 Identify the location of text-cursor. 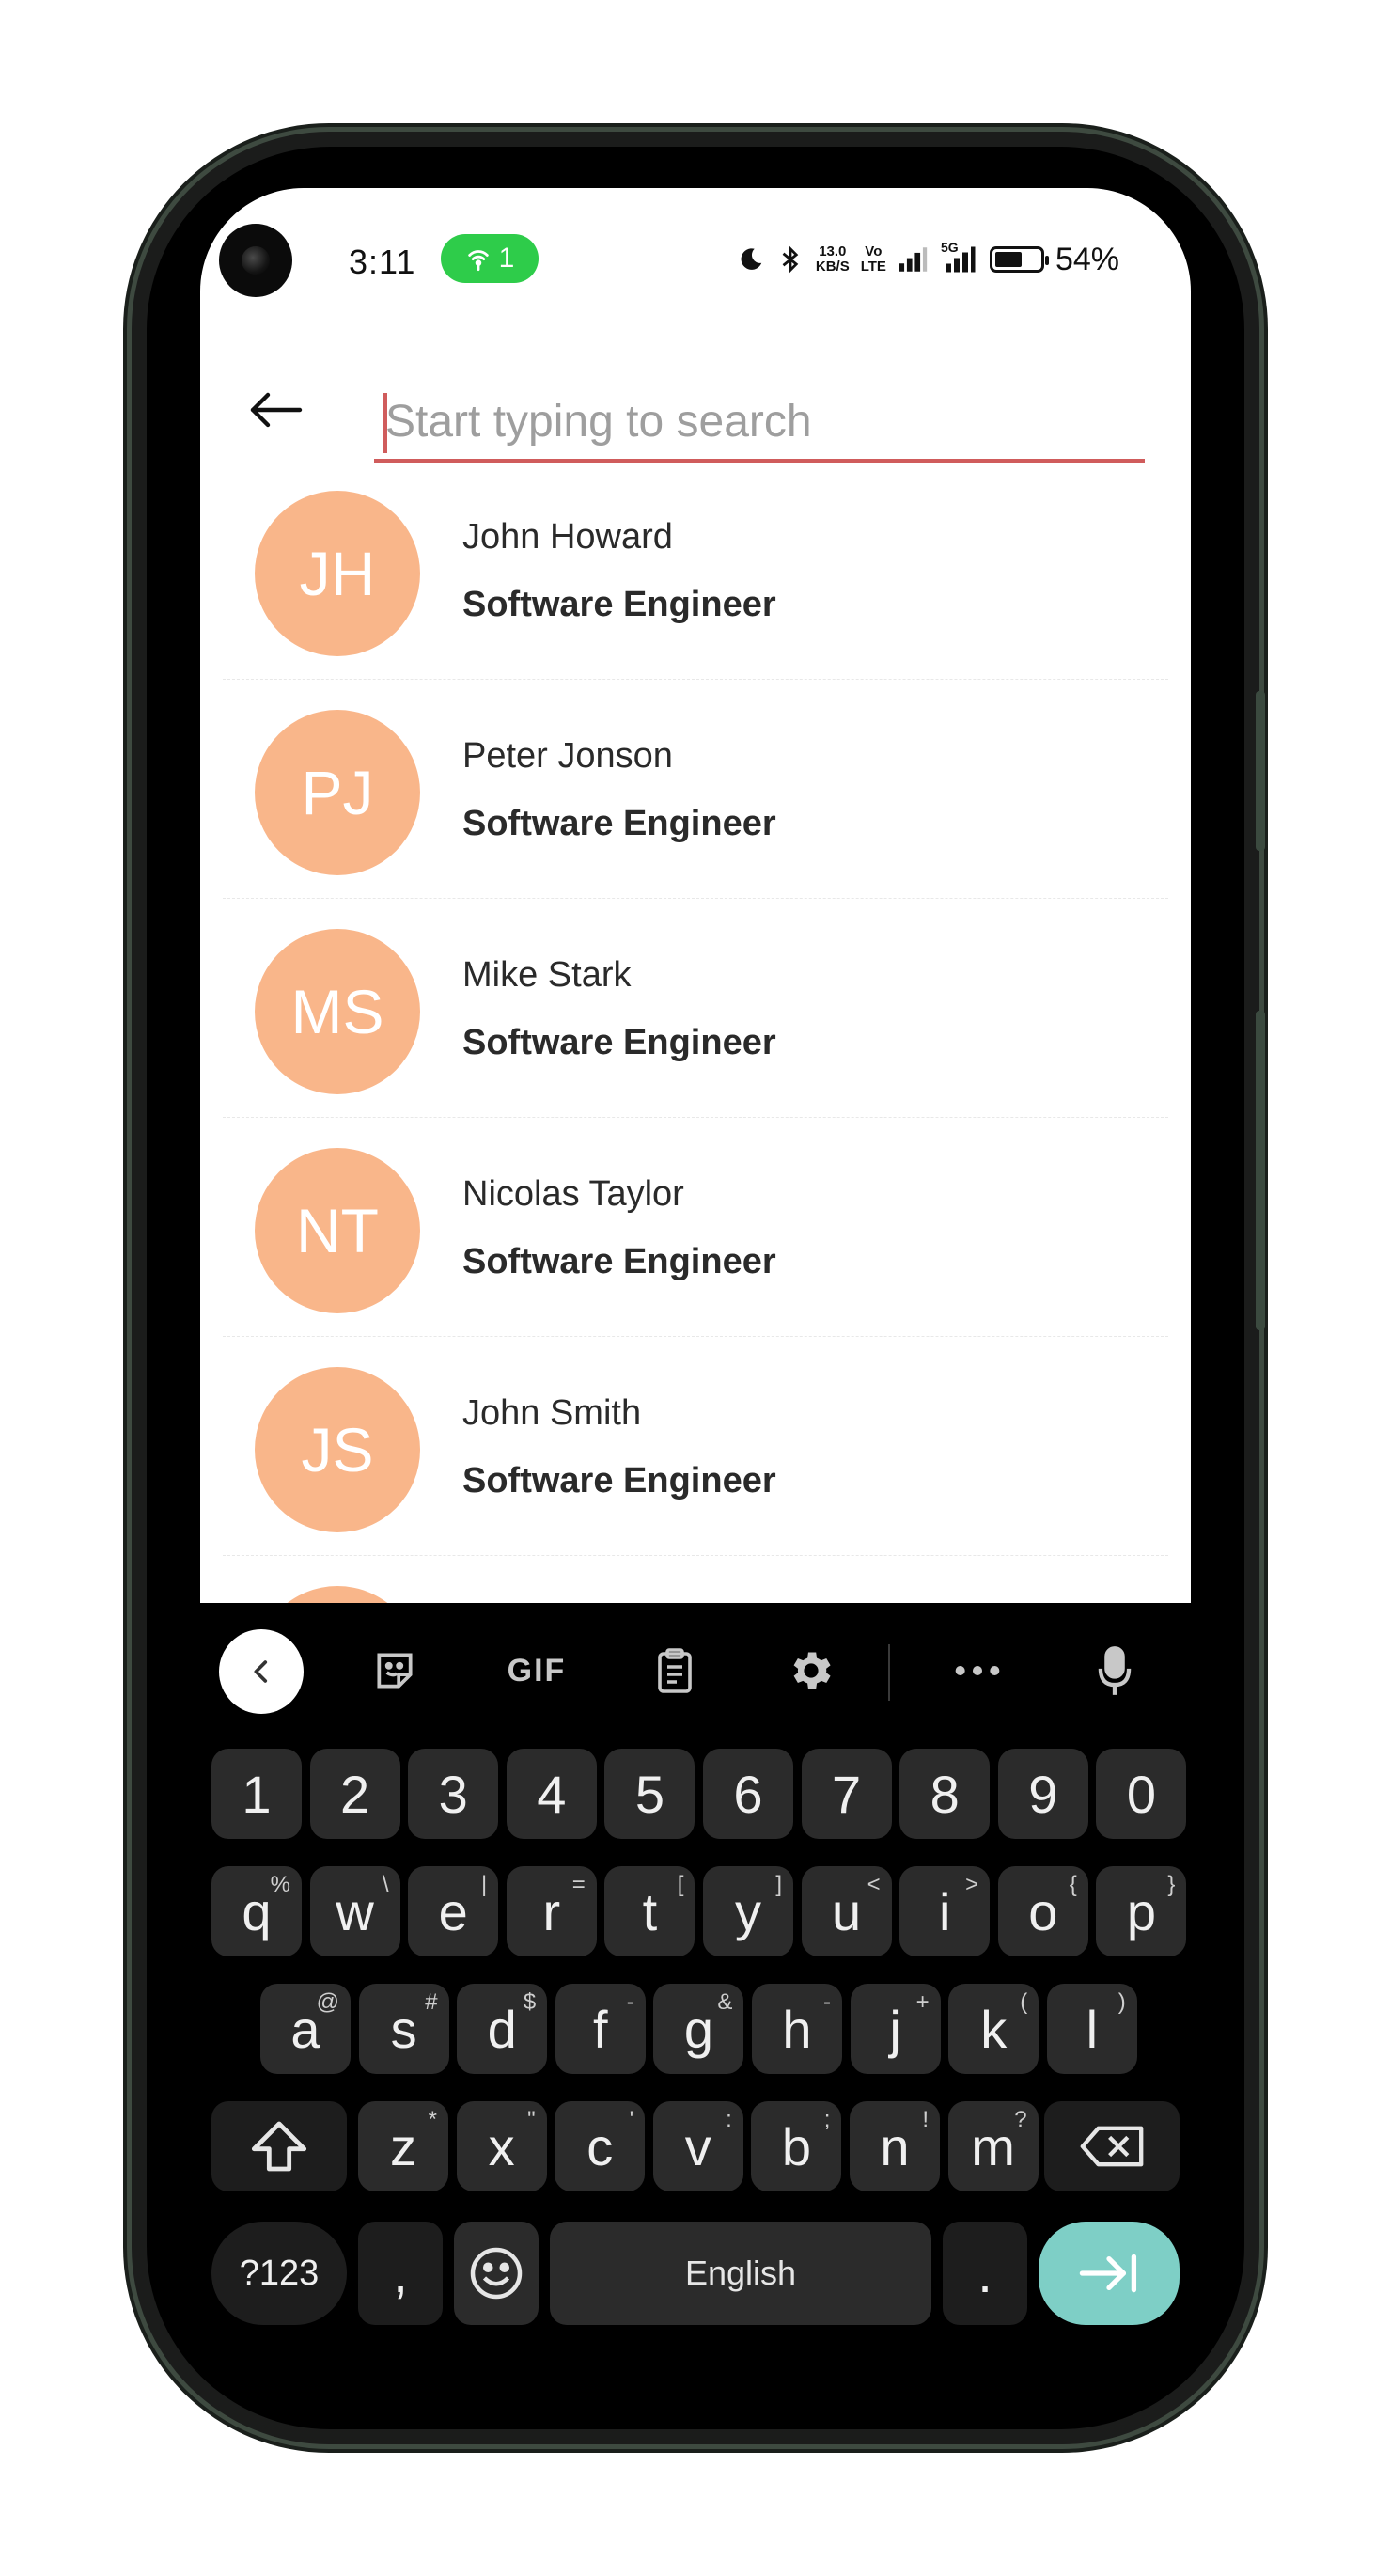
(385, 423).